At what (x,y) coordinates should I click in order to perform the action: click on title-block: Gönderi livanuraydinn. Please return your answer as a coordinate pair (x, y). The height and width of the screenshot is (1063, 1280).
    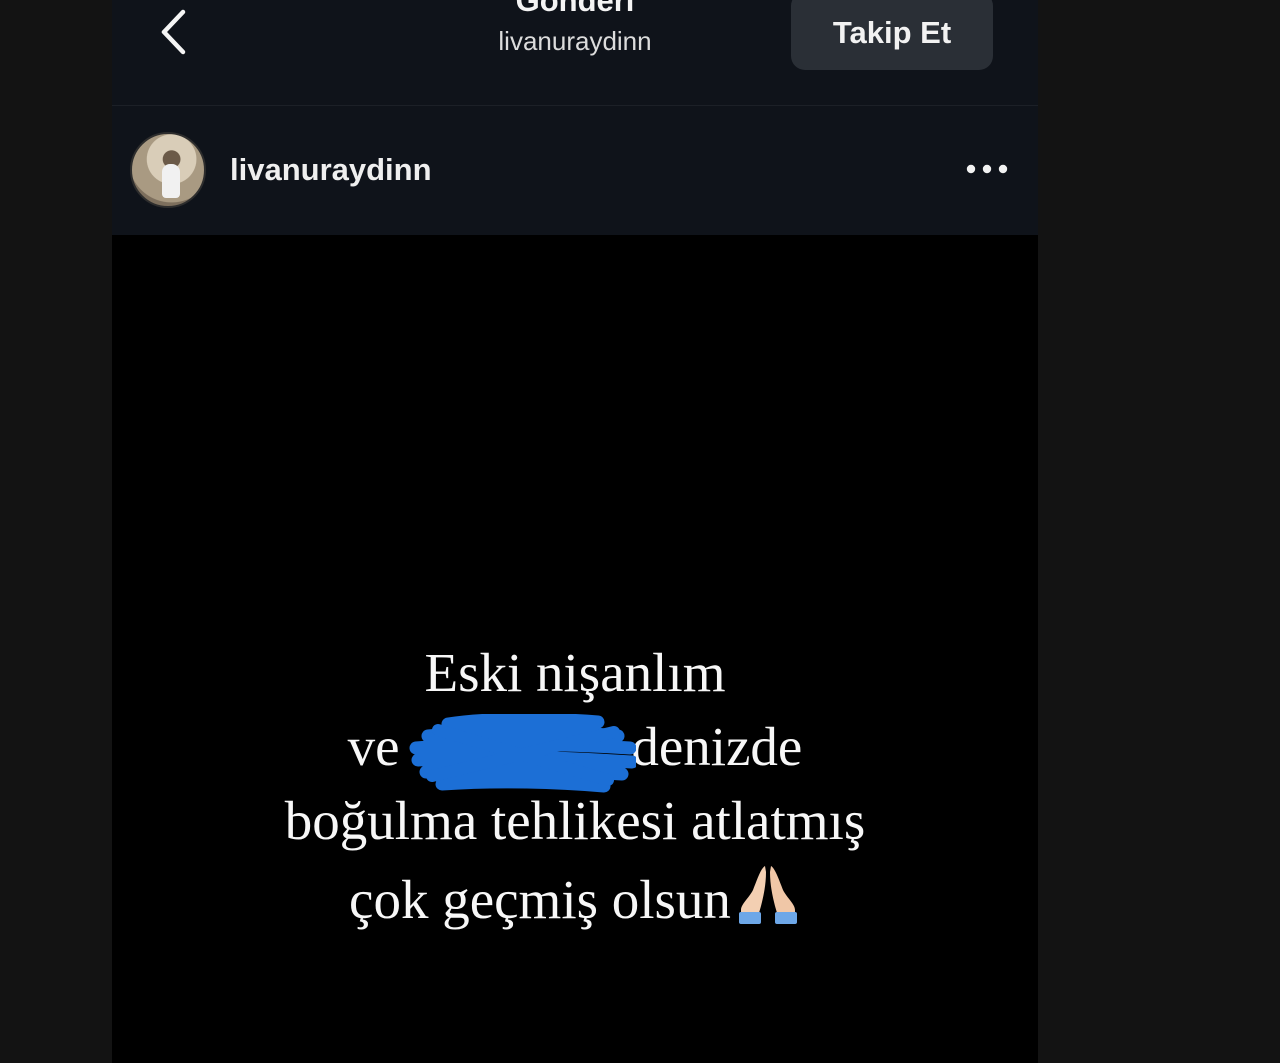
    Looking at the image, I should click on (575, 29).